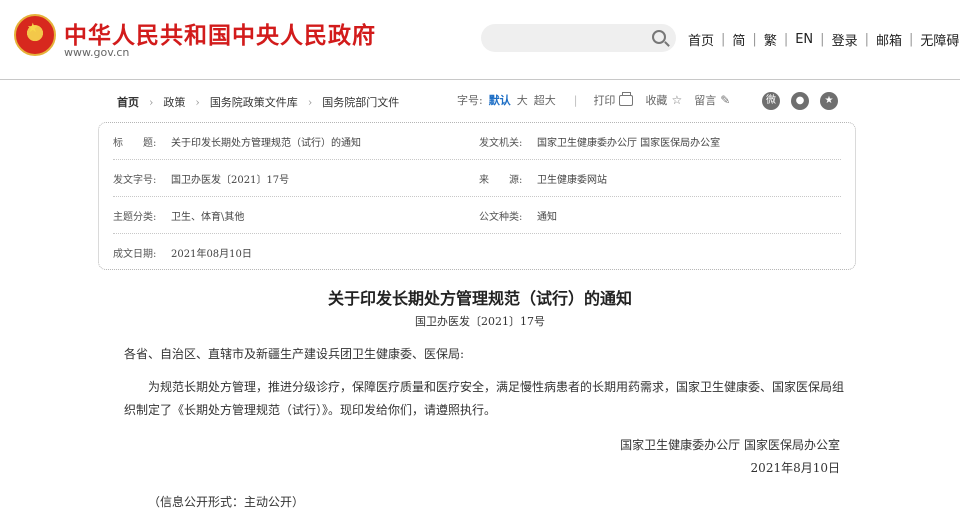  I want to click on site-url: www.gov.cn, so click(96, 52).